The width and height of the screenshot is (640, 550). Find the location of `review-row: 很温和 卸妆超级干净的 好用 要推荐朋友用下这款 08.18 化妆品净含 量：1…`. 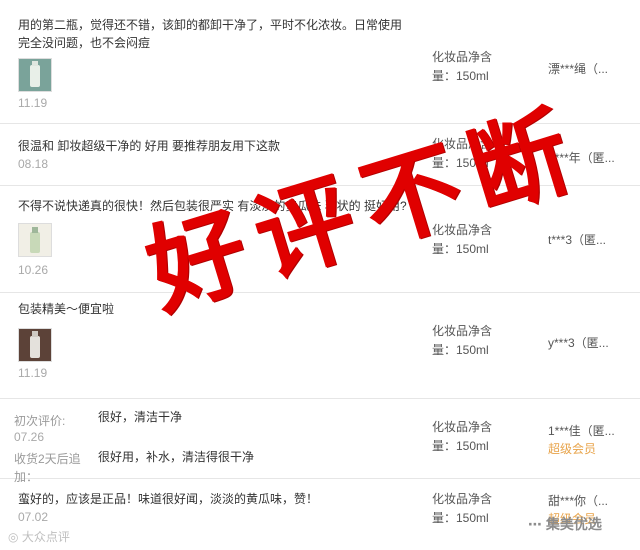

review-row: 很温和 卸妆超级干净的 好用 要推荐朋友用下这款 08.18 化妆品净含 量：1… is located at coordinates (320, 154).